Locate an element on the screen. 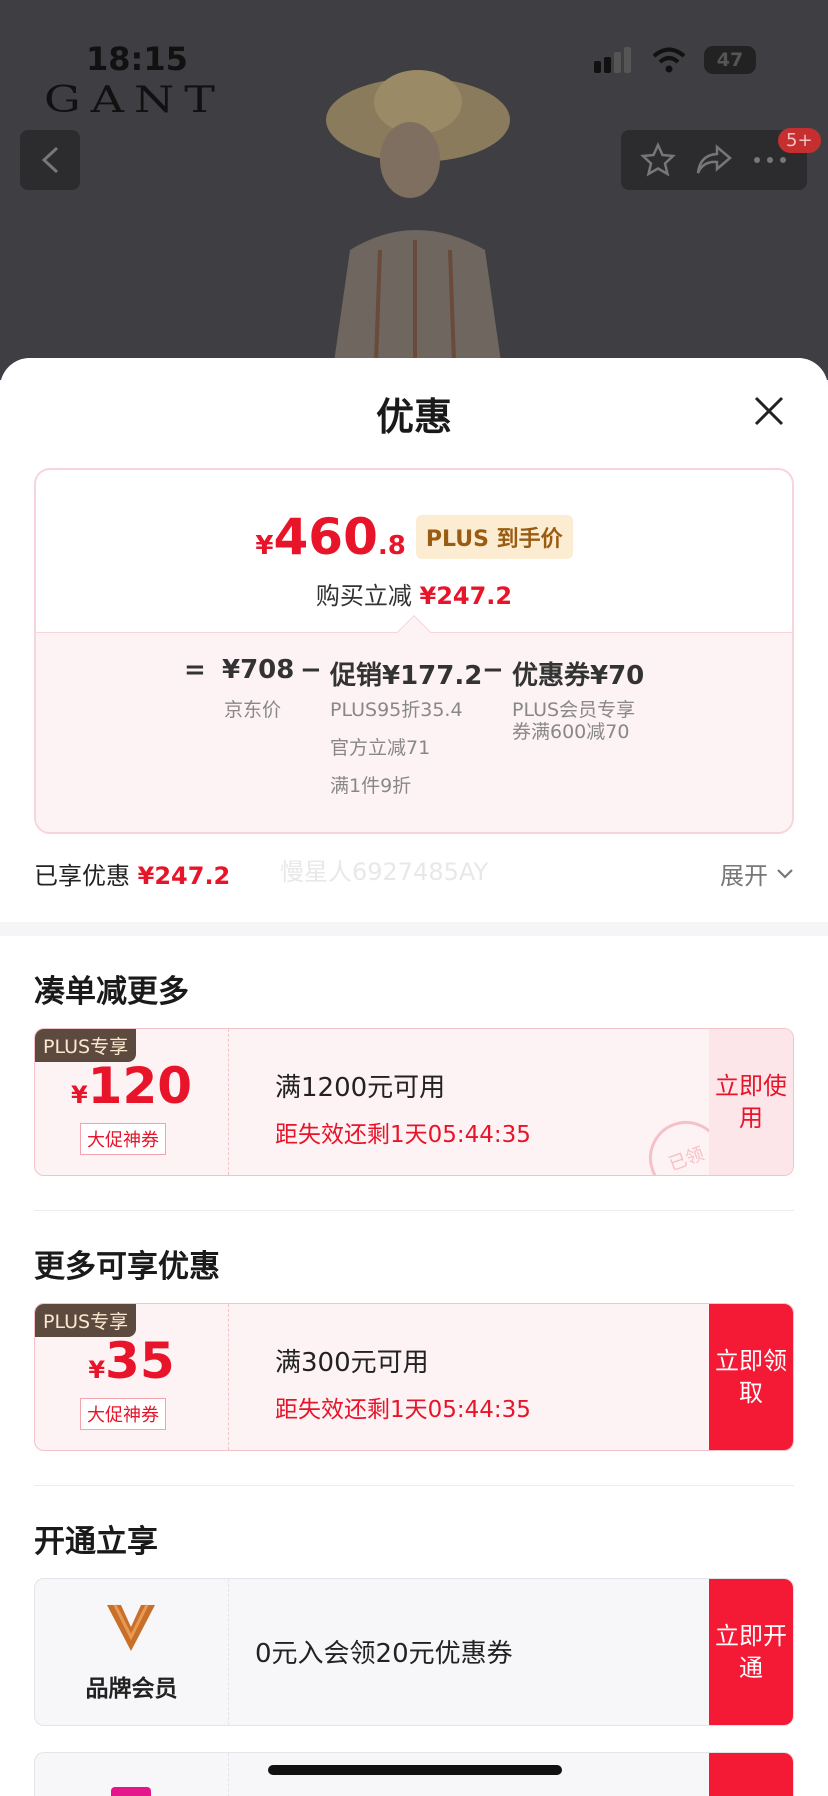 Image resolution: width=828 pixels, height=1796 pixels. back-button is located at coordinates (50, 160).